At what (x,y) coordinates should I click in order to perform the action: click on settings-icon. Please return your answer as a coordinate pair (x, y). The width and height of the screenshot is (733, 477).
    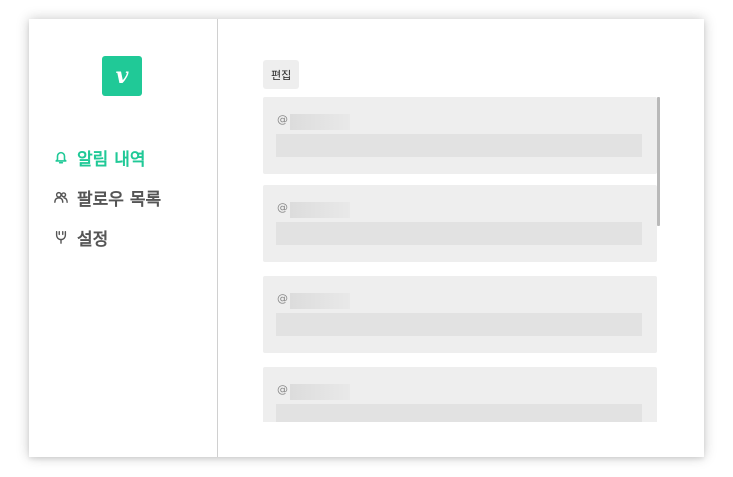
    Looking at the image, I should click on (61, 237).